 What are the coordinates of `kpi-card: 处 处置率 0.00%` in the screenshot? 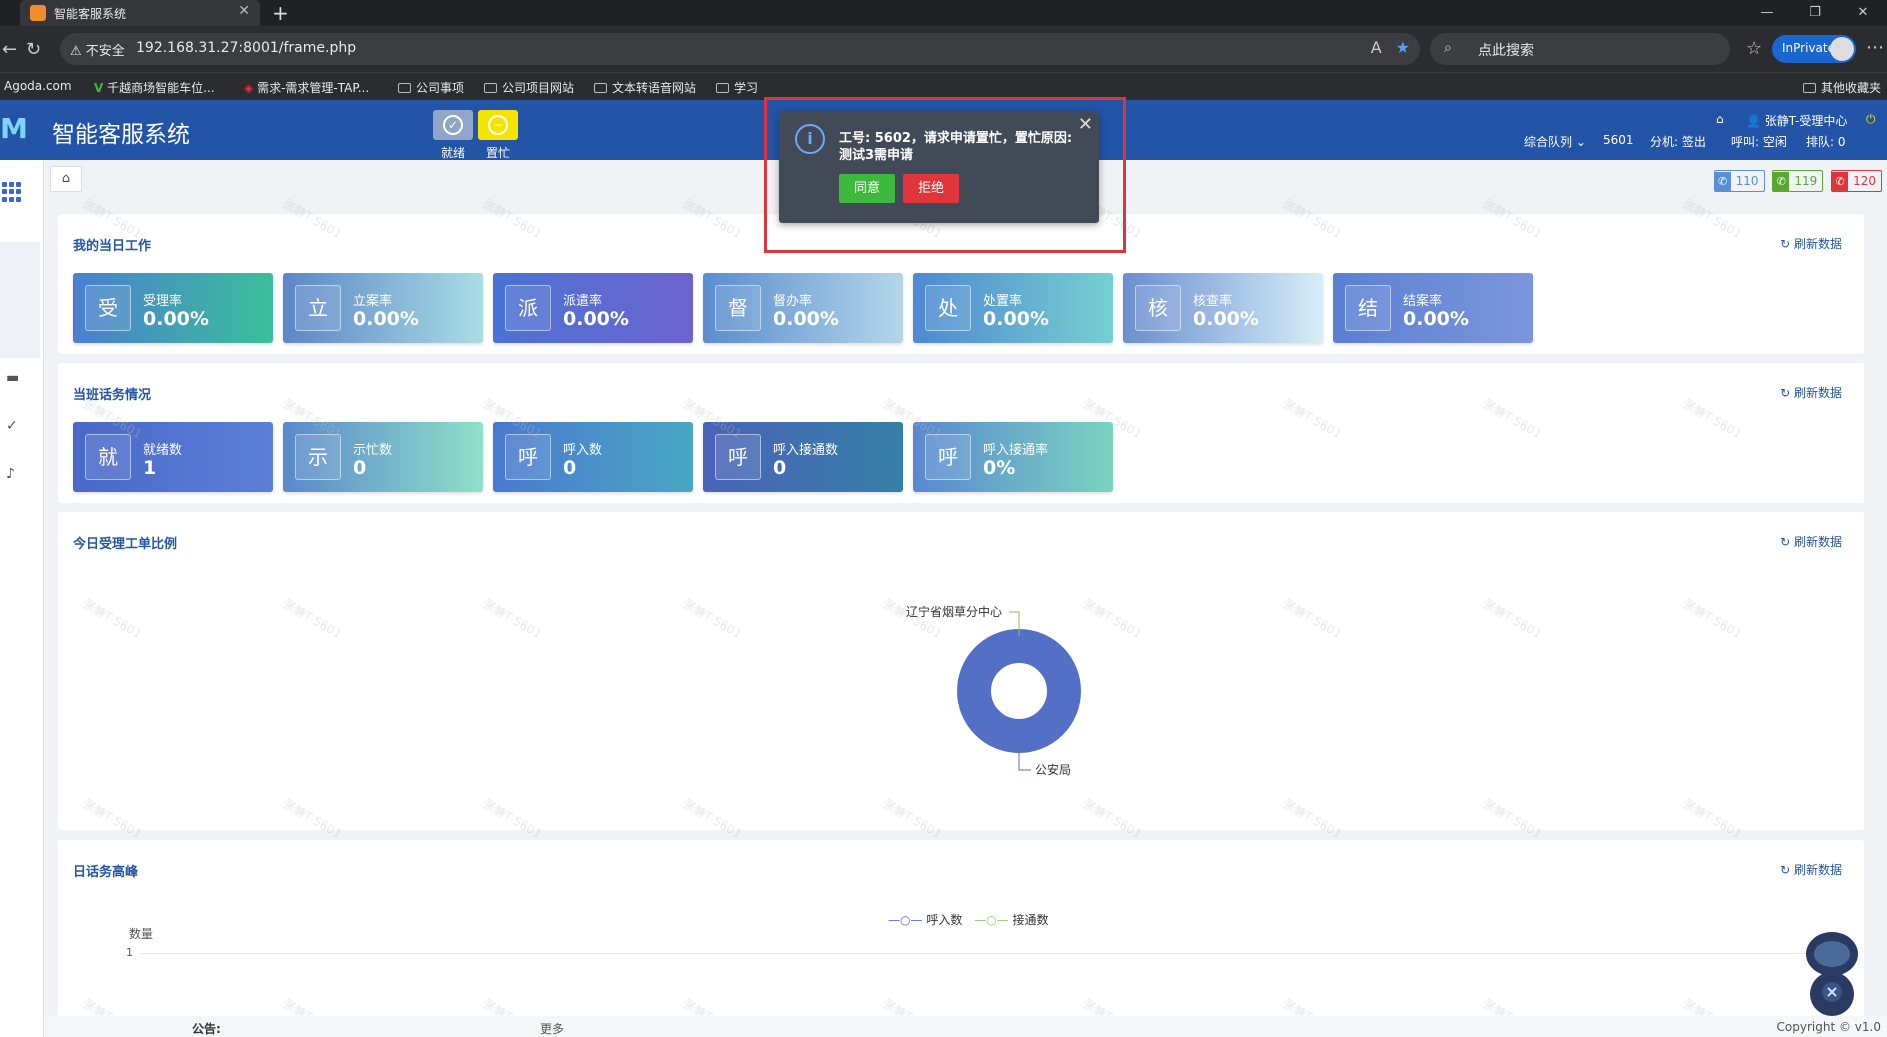 It's located at (1013, 308).